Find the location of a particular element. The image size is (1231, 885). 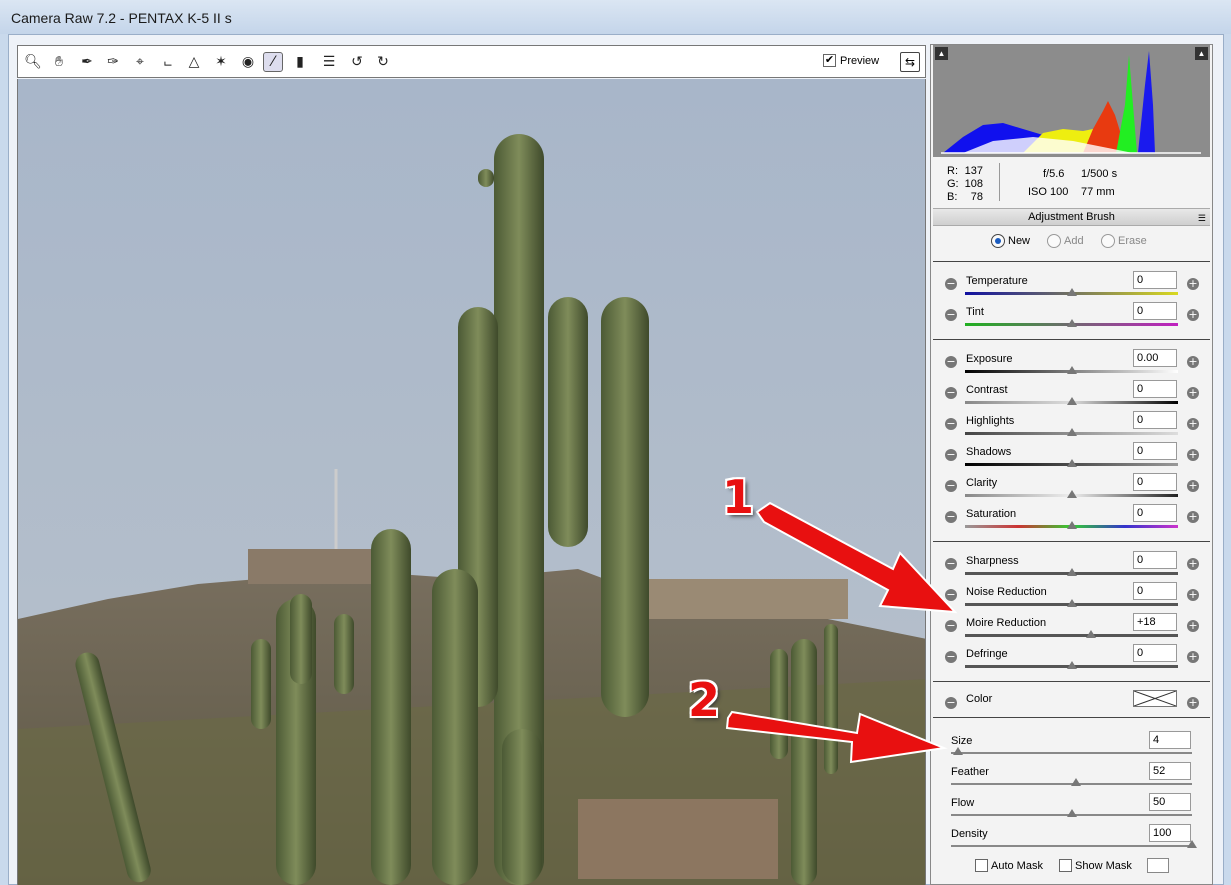

crop-icon: ⨽ is located at coordinates (168, 62).